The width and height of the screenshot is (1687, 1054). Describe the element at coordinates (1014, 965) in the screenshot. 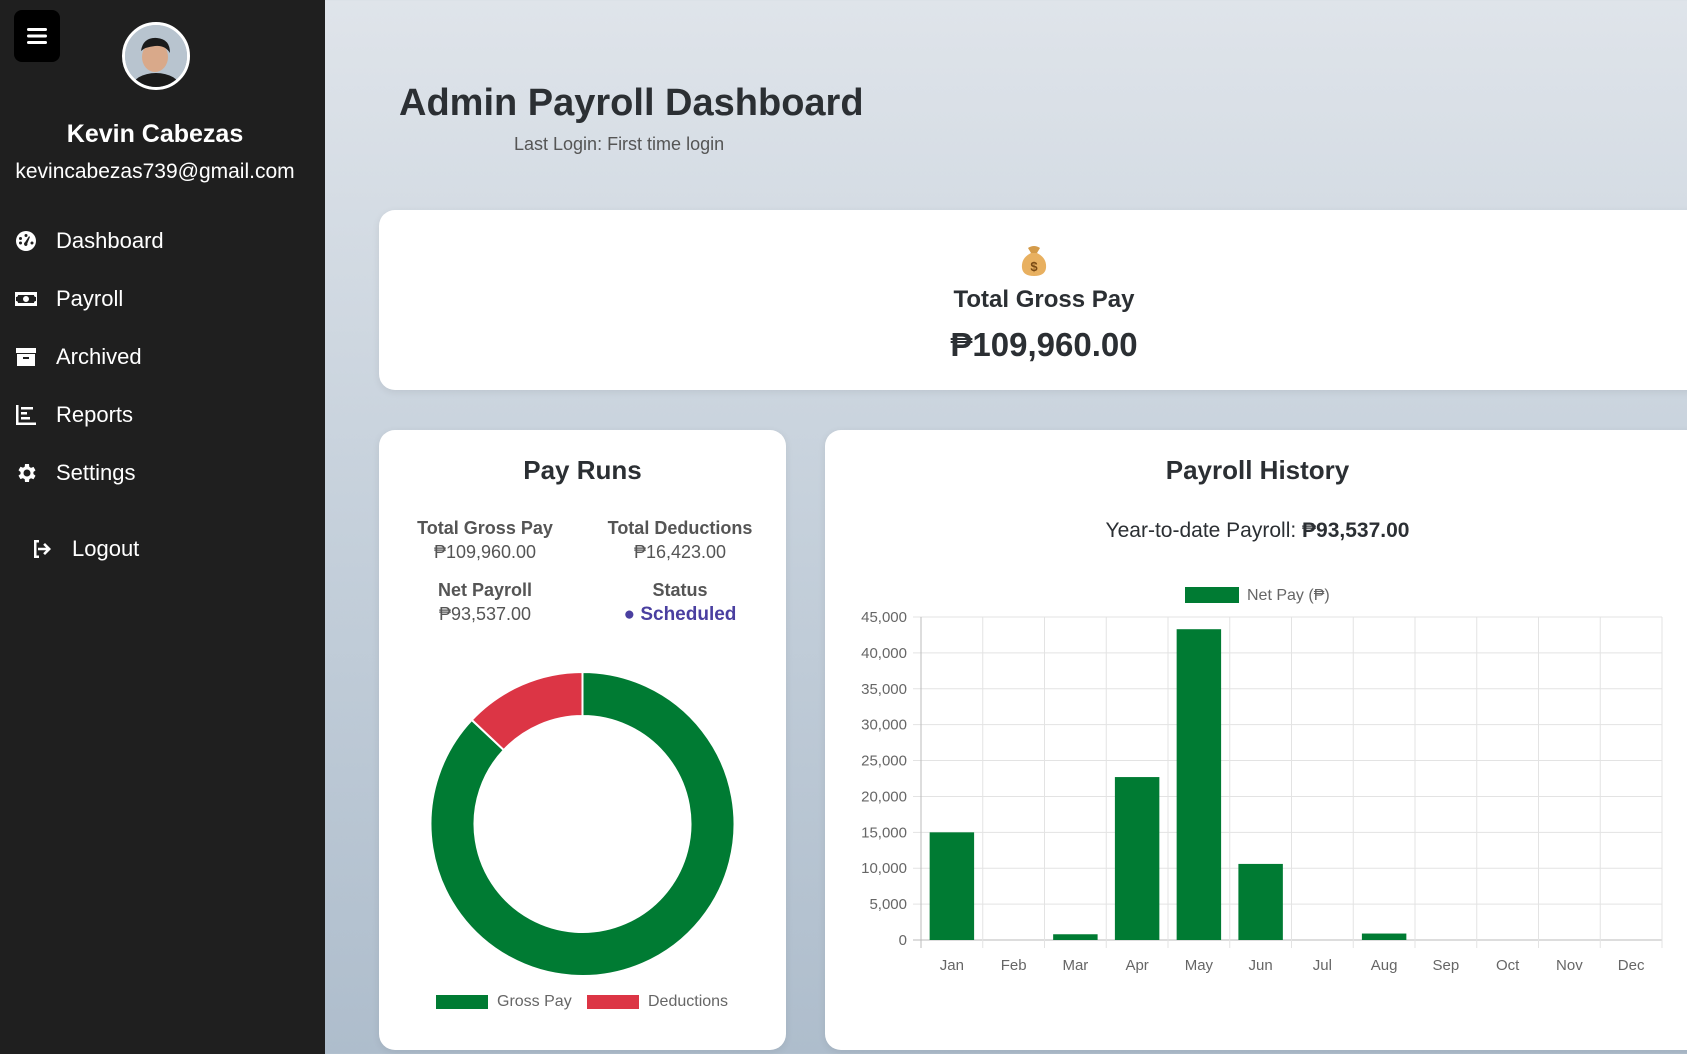

I see `x-tick-label: Feb` at that location.